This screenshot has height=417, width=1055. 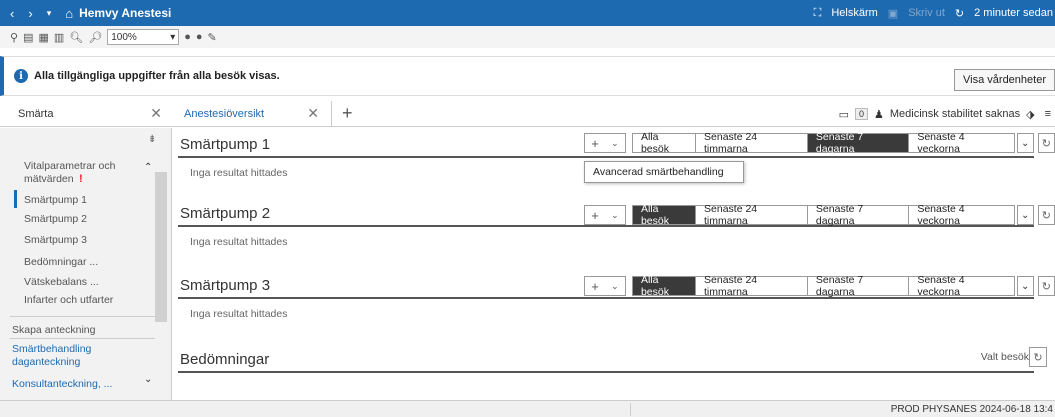 I want to click on stability-warning: Medicinsk stabilitet saknas, so click(x=955, y=114).